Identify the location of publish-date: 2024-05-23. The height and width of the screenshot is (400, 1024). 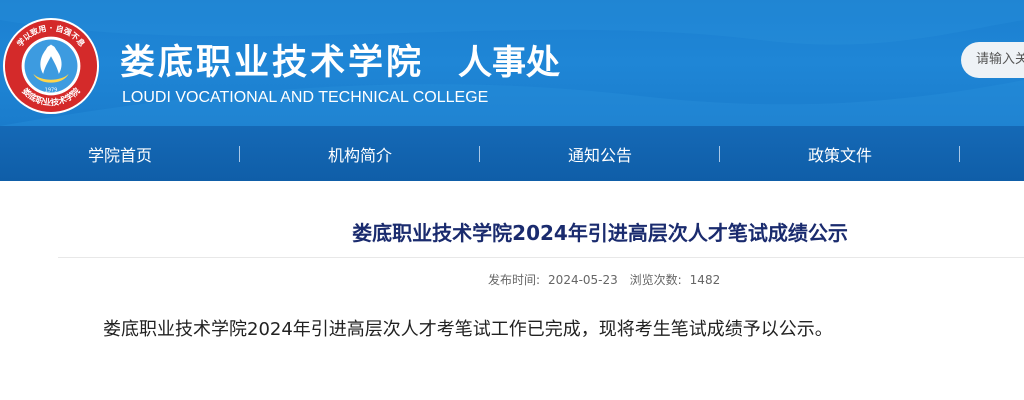
(583, 280).